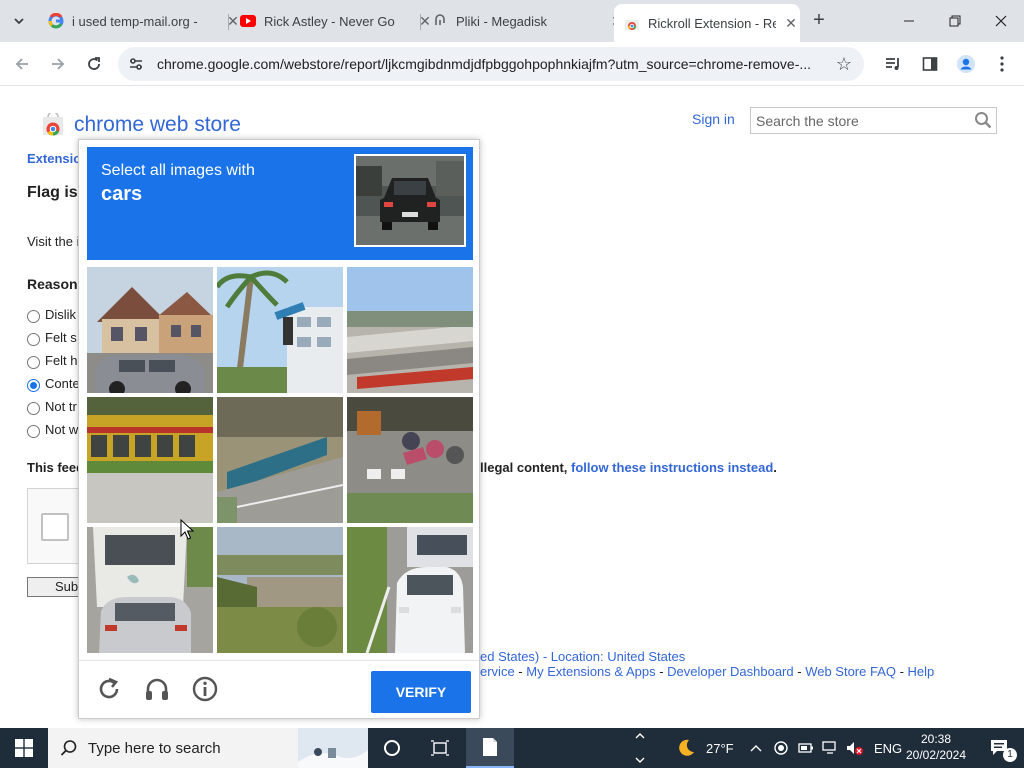 Image resolution: width=1024 pixels, height=768 pixels. I want to click on store-title: chrome web store, so click(157, 125).